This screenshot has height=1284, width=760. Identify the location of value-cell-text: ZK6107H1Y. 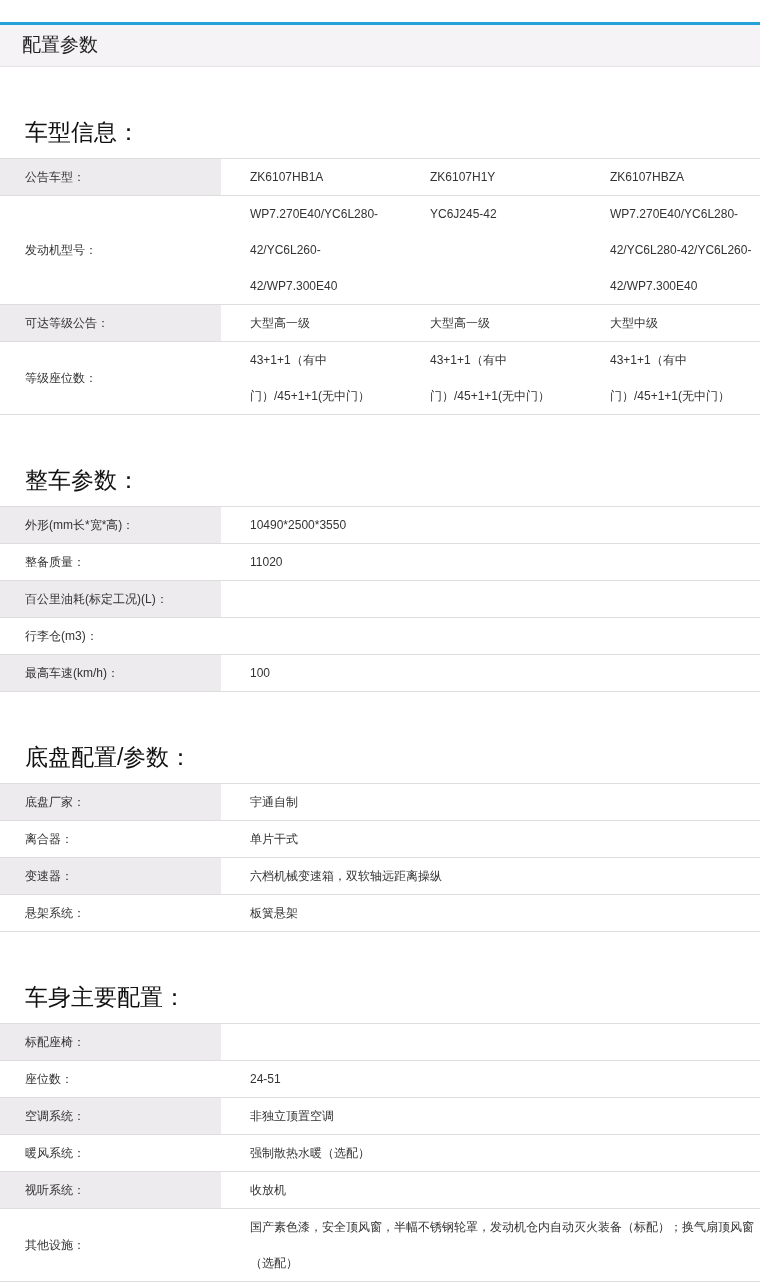
(463, 177).